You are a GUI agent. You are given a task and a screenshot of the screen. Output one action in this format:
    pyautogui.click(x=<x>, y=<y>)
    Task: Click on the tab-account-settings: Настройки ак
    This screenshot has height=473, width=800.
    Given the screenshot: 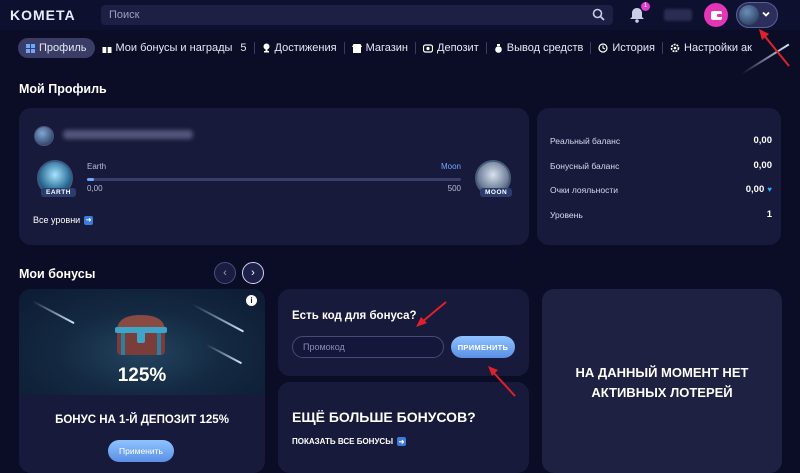 What is the action you would take?
    pyautogui.click(x=711, y=48)
    